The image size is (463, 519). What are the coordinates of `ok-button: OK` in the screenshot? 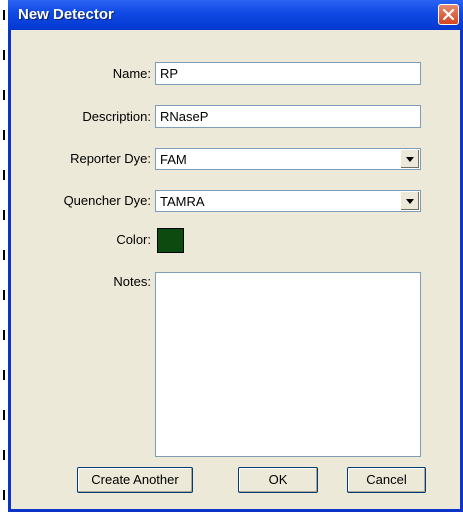 It's located at (278, 480).